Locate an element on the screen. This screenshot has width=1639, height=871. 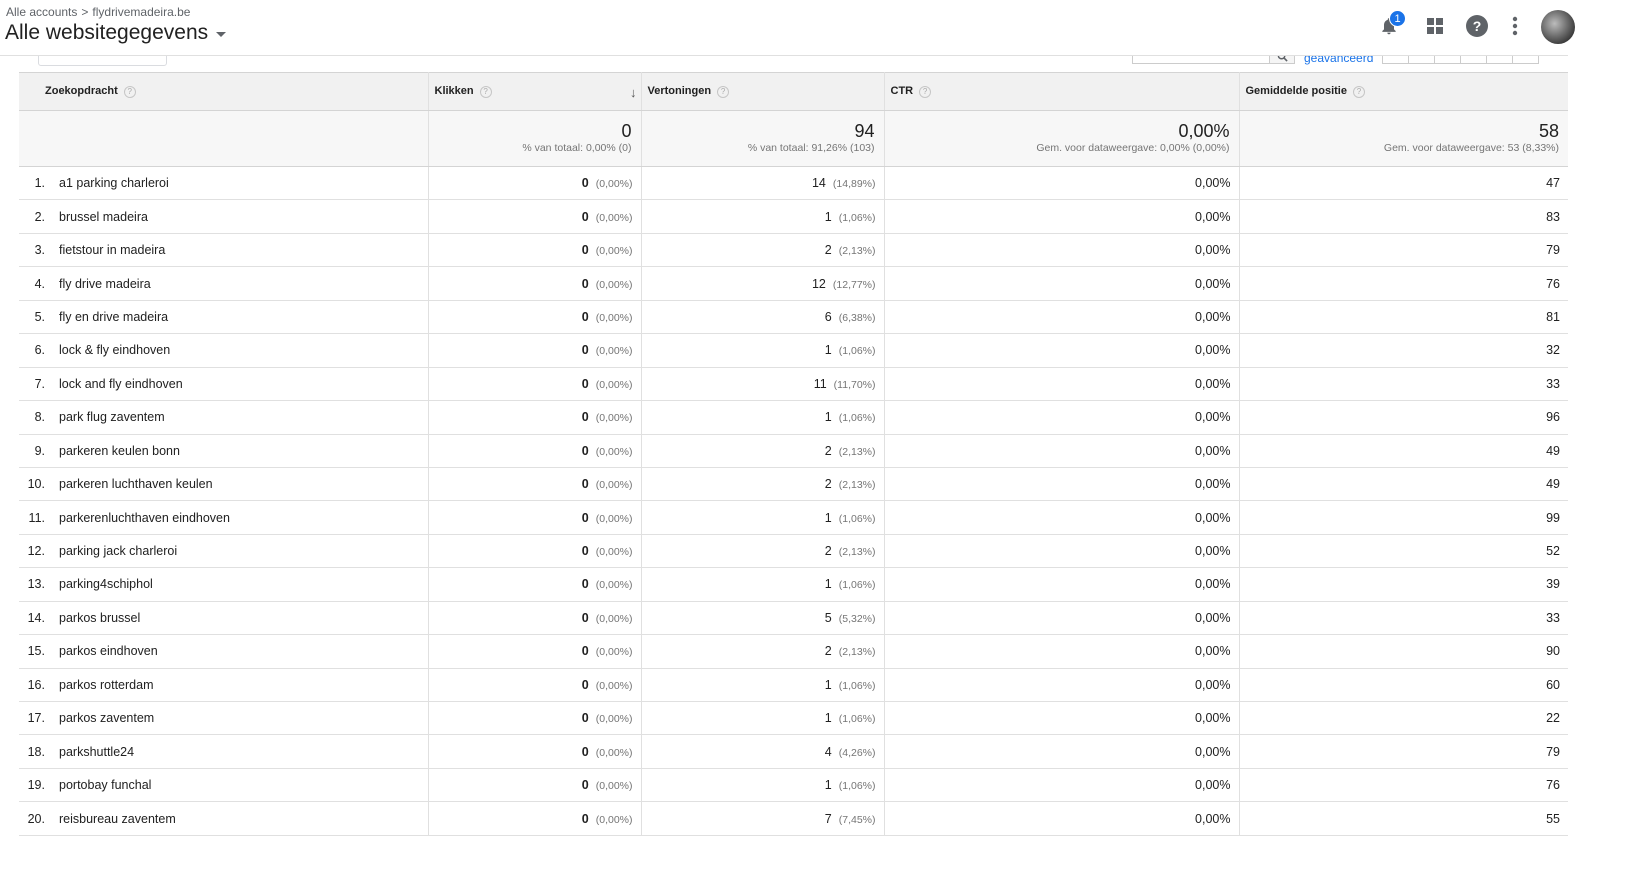
query-link: parking jack charleroi is located at coordinates (118, 551).